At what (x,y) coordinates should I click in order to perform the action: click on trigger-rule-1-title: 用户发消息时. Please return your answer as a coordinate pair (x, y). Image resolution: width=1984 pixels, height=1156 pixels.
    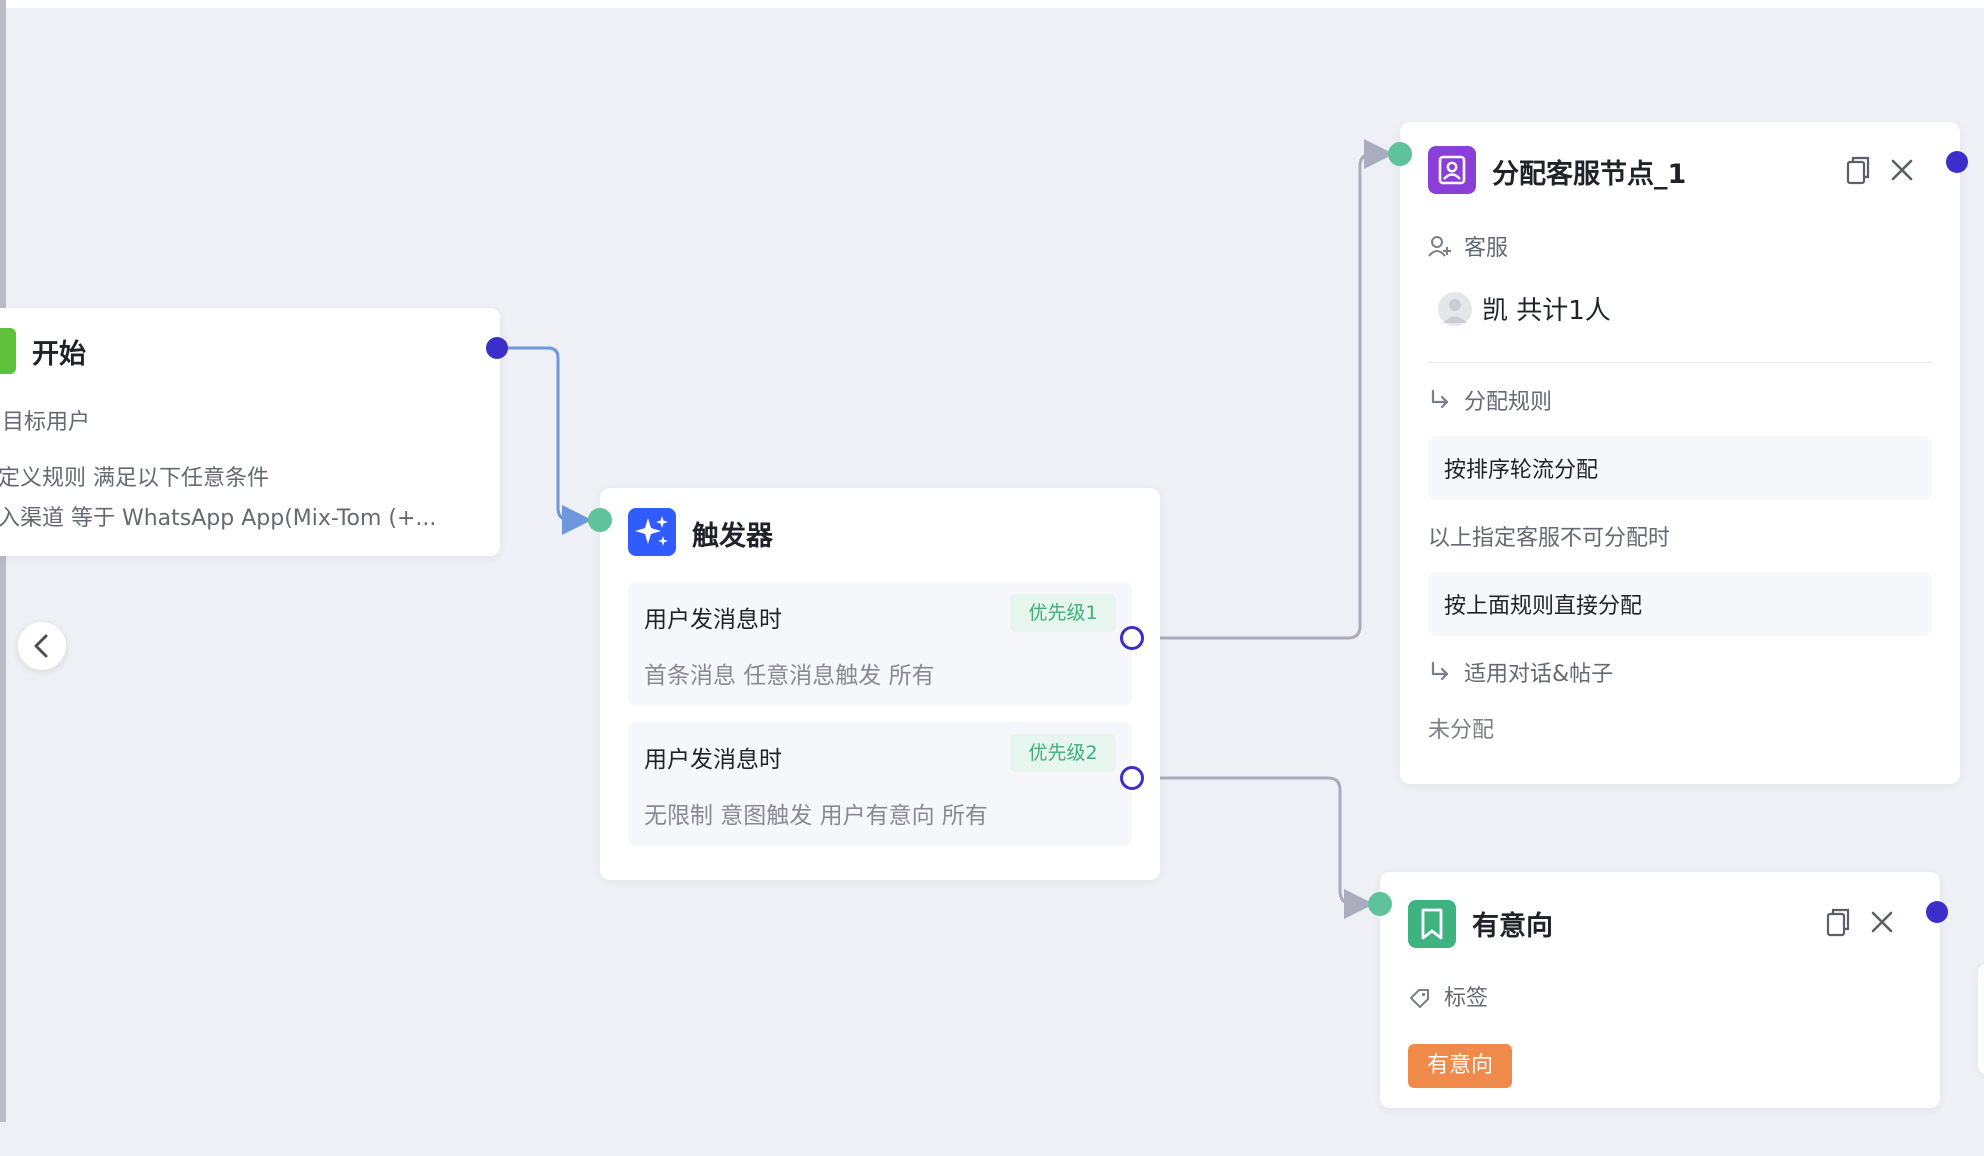
    Looking at the image, I should click on (713, 620).